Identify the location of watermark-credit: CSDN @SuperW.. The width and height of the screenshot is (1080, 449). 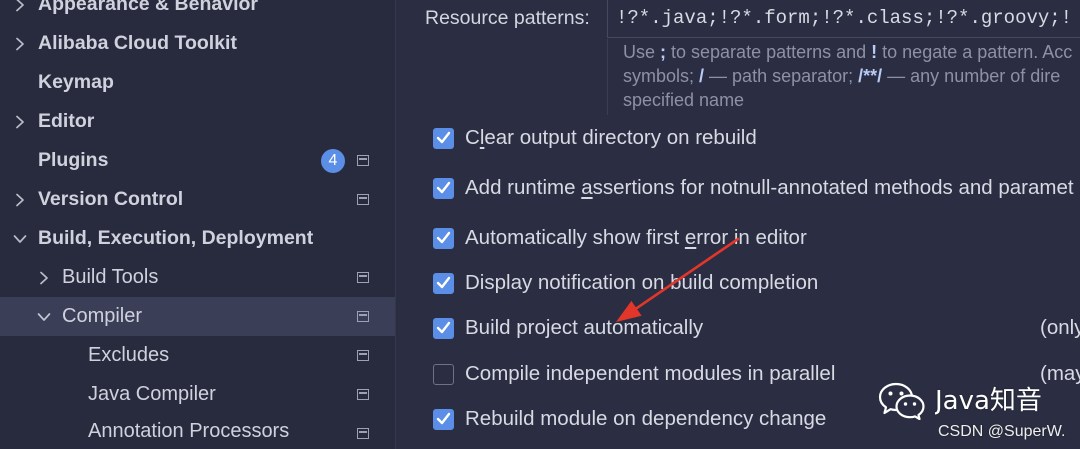
(1002, 431).